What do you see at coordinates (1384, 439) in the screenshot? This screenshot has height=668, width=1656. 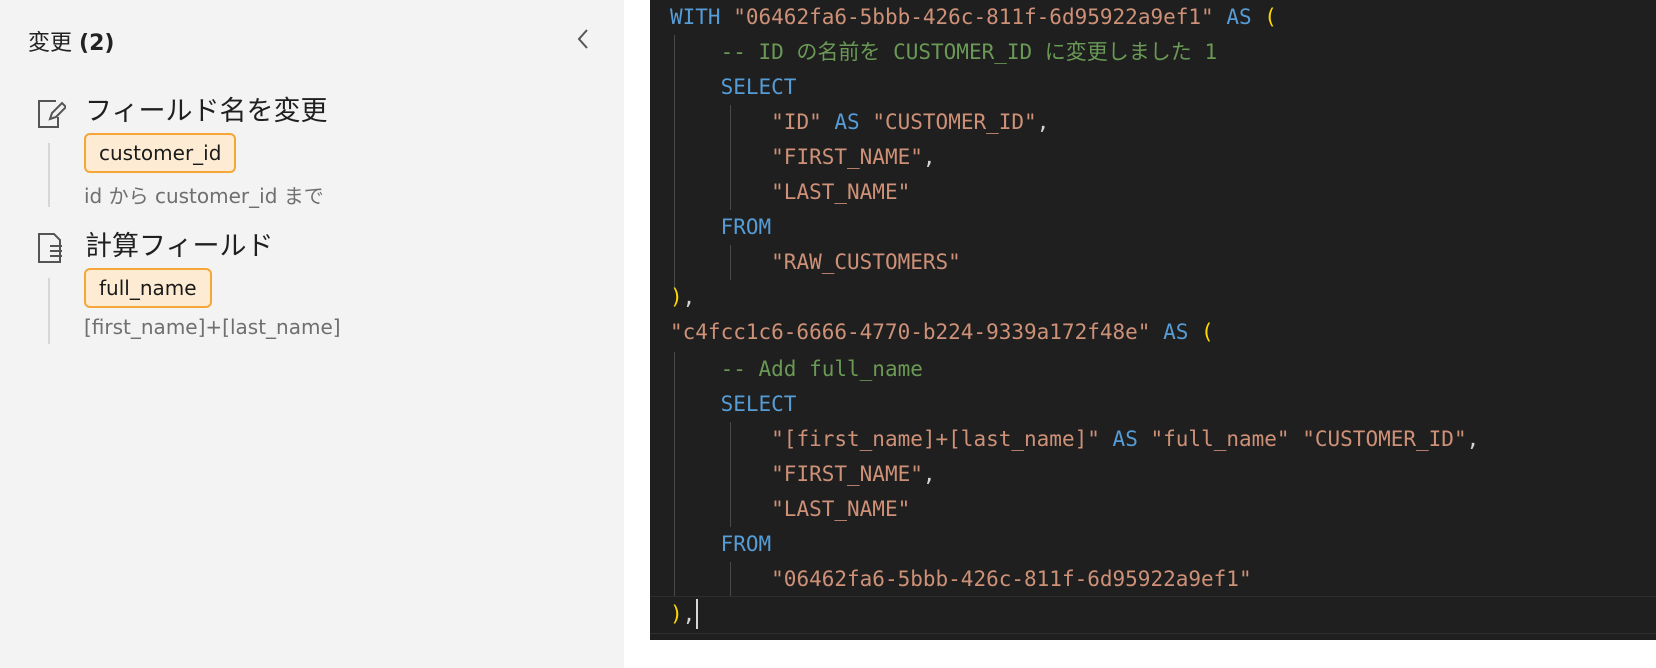 I see `column: "CUSTOMER_ID"` at bounding box center [1384, 439].